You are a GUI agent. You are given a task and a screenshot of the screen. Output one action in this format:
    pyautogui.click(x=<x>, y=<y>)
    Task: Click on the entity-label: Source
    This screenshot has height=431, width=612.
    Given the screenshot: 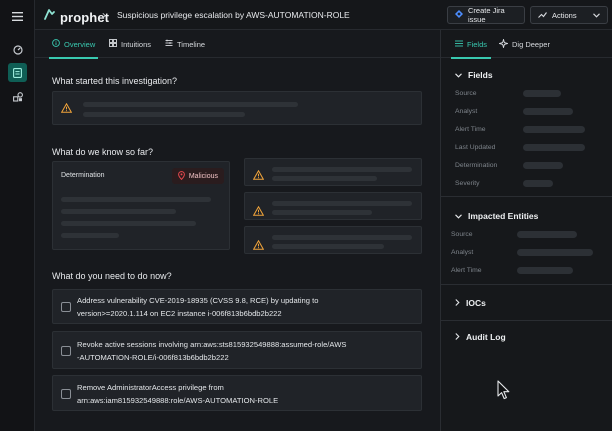 What is the action you would take?
    pyautogui.click(x=462, y=234)
    